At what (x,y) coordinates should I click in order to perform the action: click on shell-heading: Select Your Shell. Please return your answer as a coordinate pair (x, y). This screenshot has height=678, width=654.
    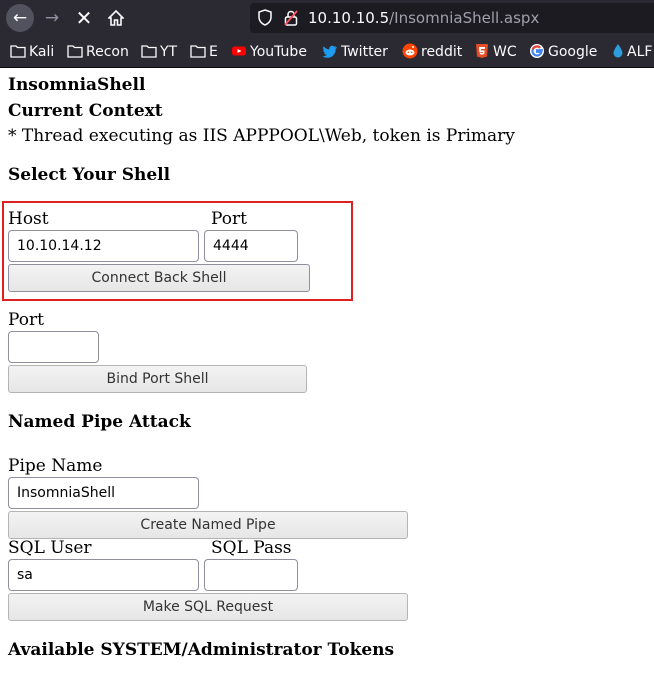
    Looking at the image, I should click on (89, 175).